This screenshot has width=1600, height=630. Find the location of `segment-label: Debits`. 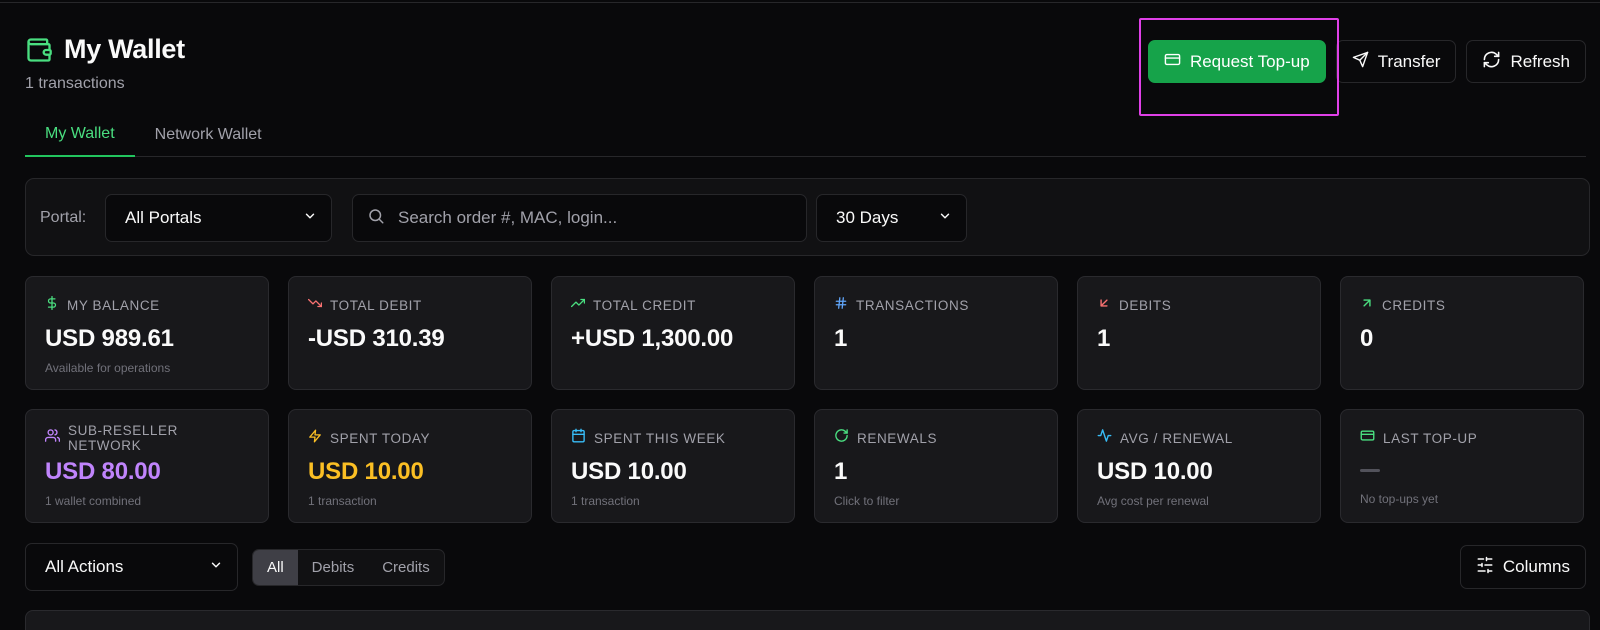

segment-label: Debits is located at coordinates (333, 567).